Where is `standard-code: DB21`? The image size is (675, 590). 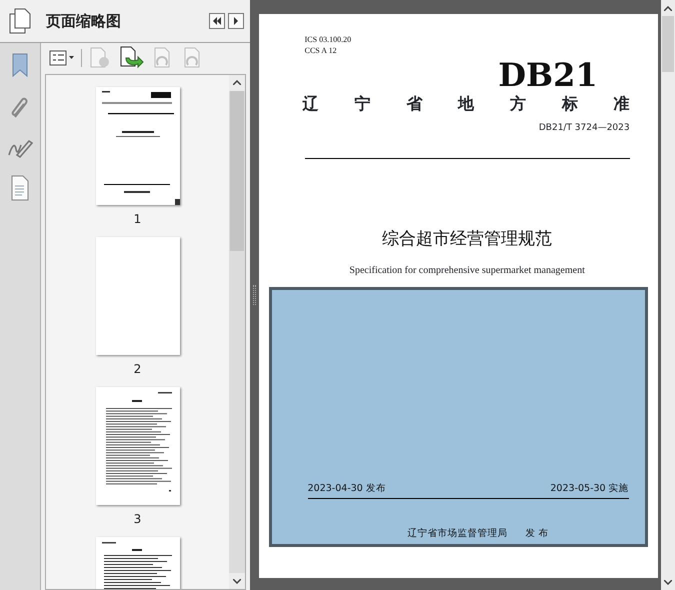
standard-code: DB21 is located at coordinates (548, 75).